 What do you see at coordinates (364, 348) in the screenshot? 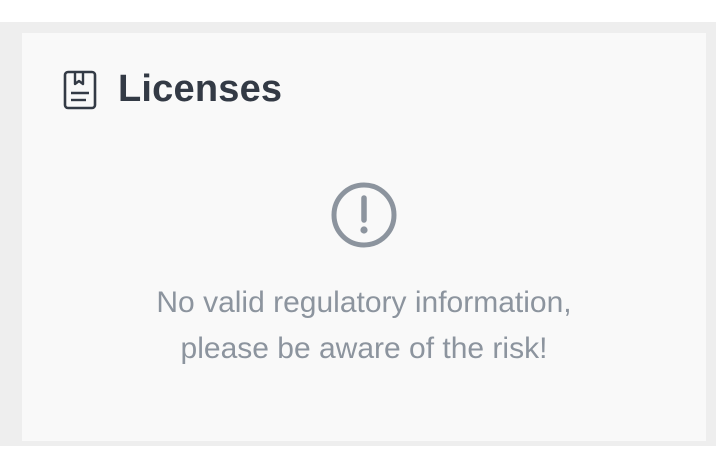
I see `empty-state-message-line-2: please be aware of the risk!` at bounding box center [364, 348].